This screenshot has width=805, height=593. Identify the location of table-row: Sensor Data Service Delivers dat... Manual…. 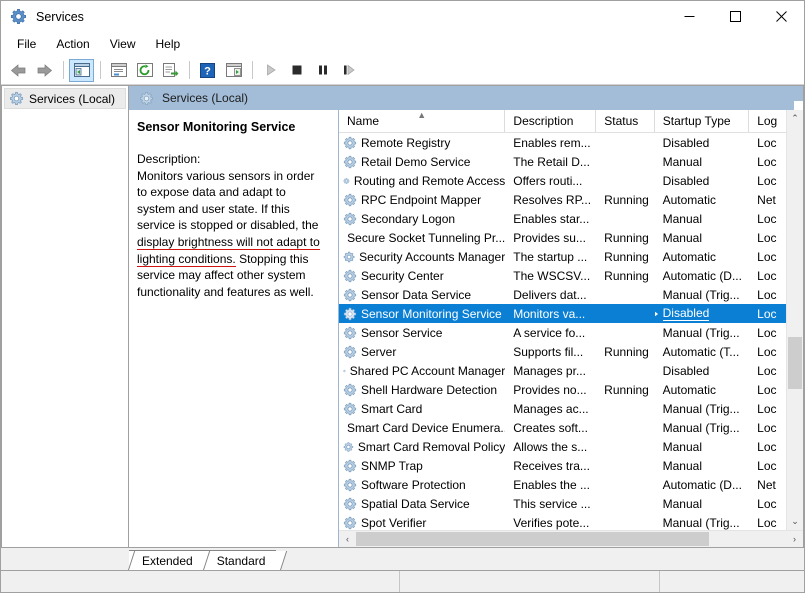
(562, 294).